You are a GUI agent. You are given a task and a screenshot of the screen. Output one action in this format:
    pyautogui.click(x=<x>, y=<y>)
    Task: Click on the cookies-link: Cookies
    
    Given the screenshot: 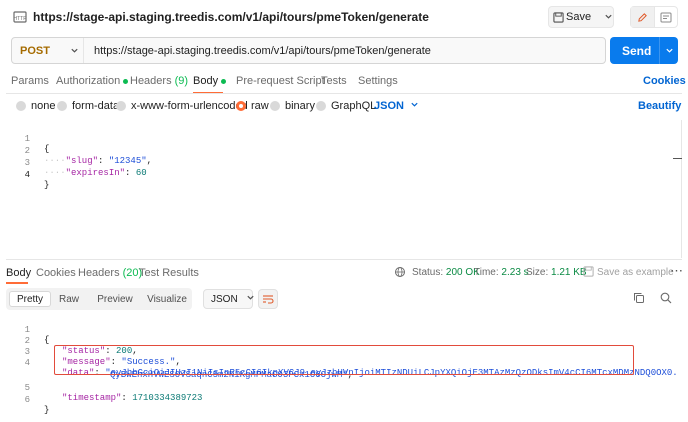 What is the action you would take?
    pyautogui.click(x=664, y=81)
    